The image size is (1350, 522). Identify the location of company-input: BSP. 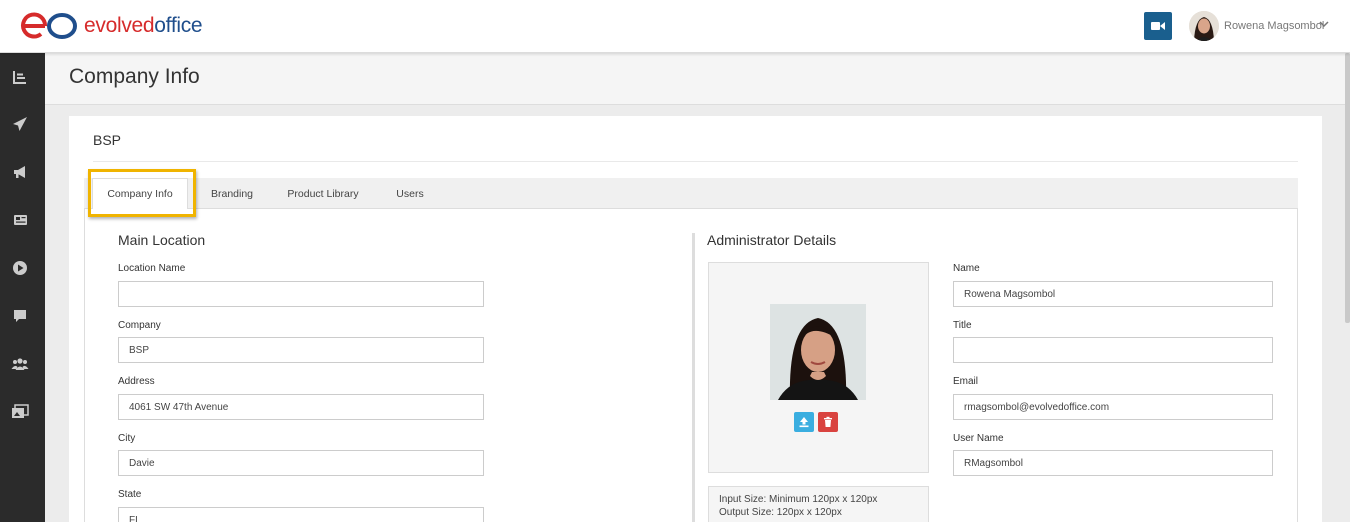
(301, 350).